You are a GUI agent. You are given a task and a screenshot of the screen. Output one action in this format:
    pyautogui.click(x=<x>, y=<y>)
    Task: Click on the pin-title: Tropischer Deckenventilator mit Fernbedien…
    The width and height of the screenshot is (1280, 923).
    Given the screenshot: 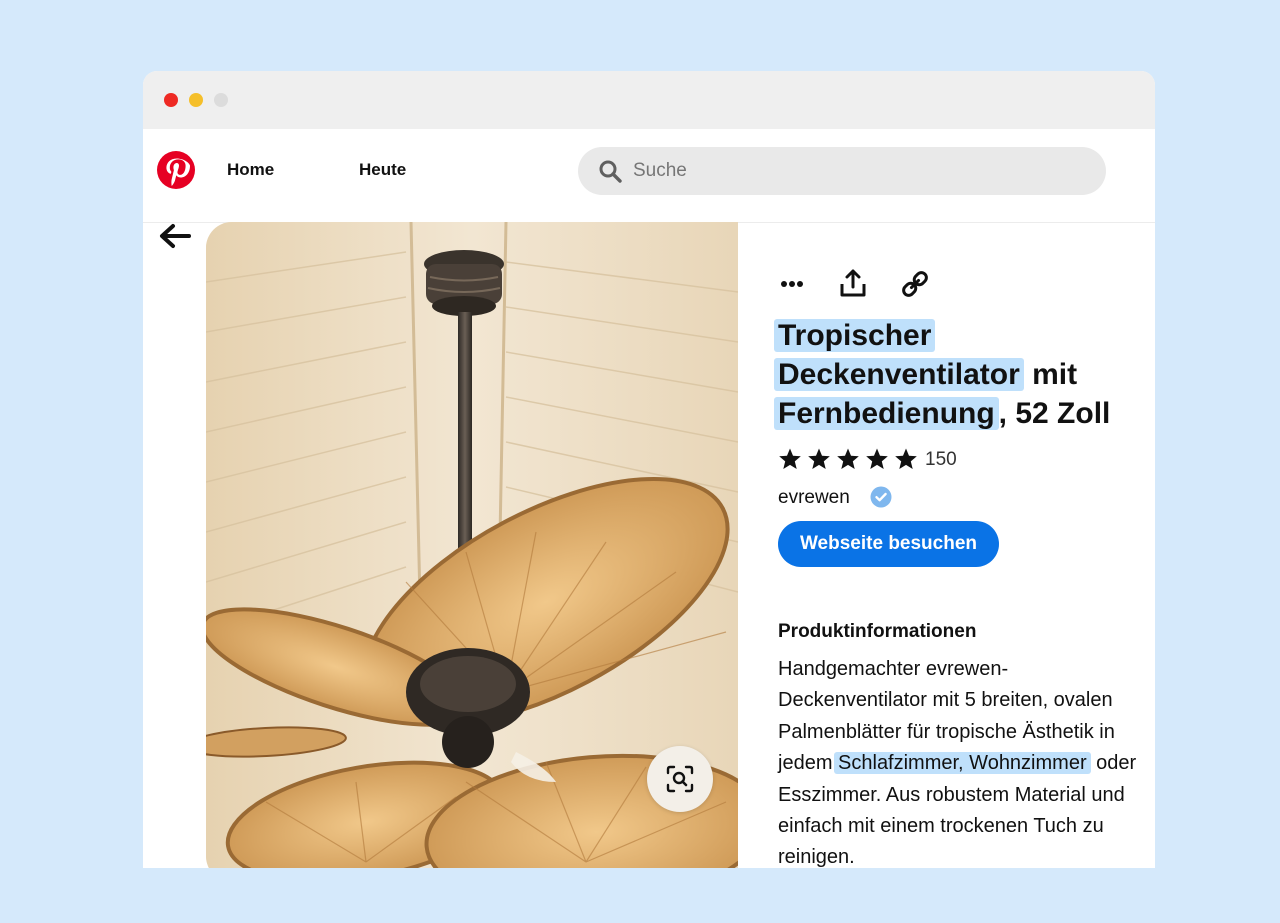 What is the action you would take?
    pyautogui.click(x=961, y=374)
    